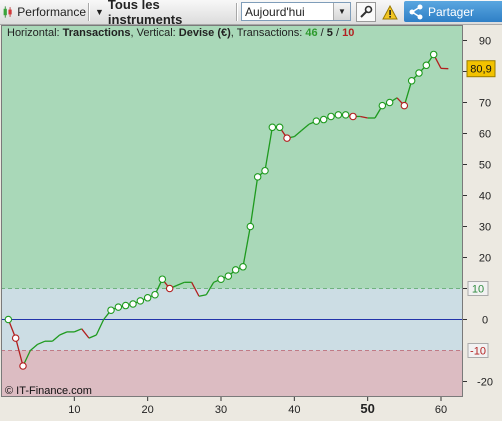 The image size is (502, 421). I want to click on tool-button, so click(366, 12).